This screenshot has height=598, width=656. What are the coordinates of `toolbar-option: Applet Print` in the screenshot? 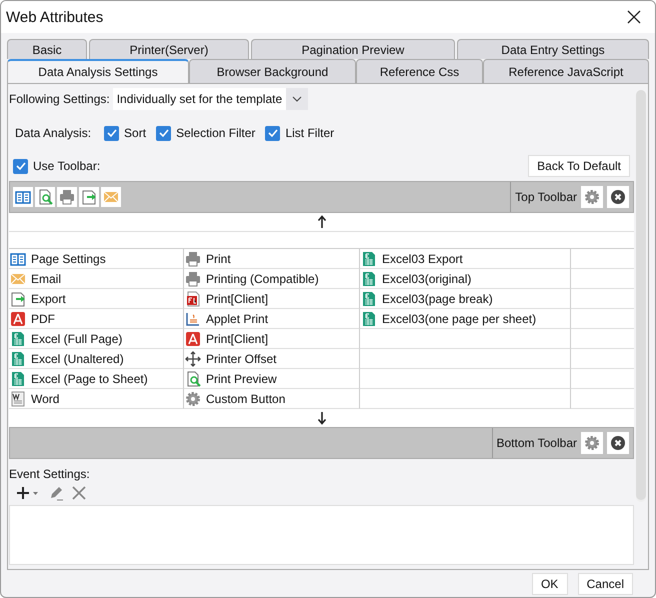 It's located at (272, 319).